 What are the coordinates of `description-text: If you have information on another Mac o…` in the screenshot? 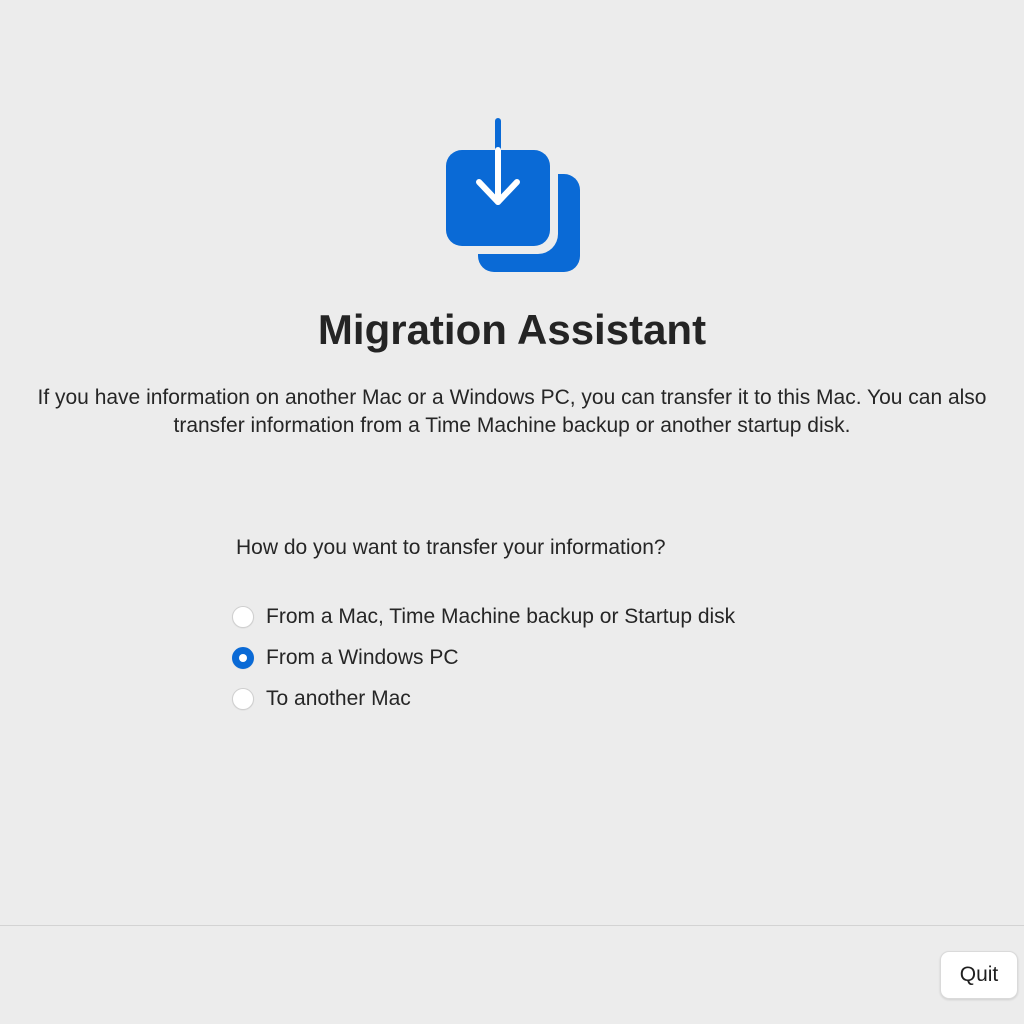 It's located at (512, 412).